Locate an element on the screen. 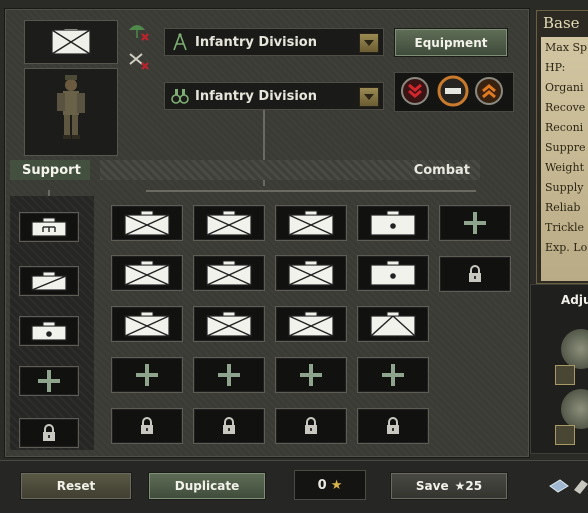  engineer-symbol-icon is located at coordinates (49, 227).